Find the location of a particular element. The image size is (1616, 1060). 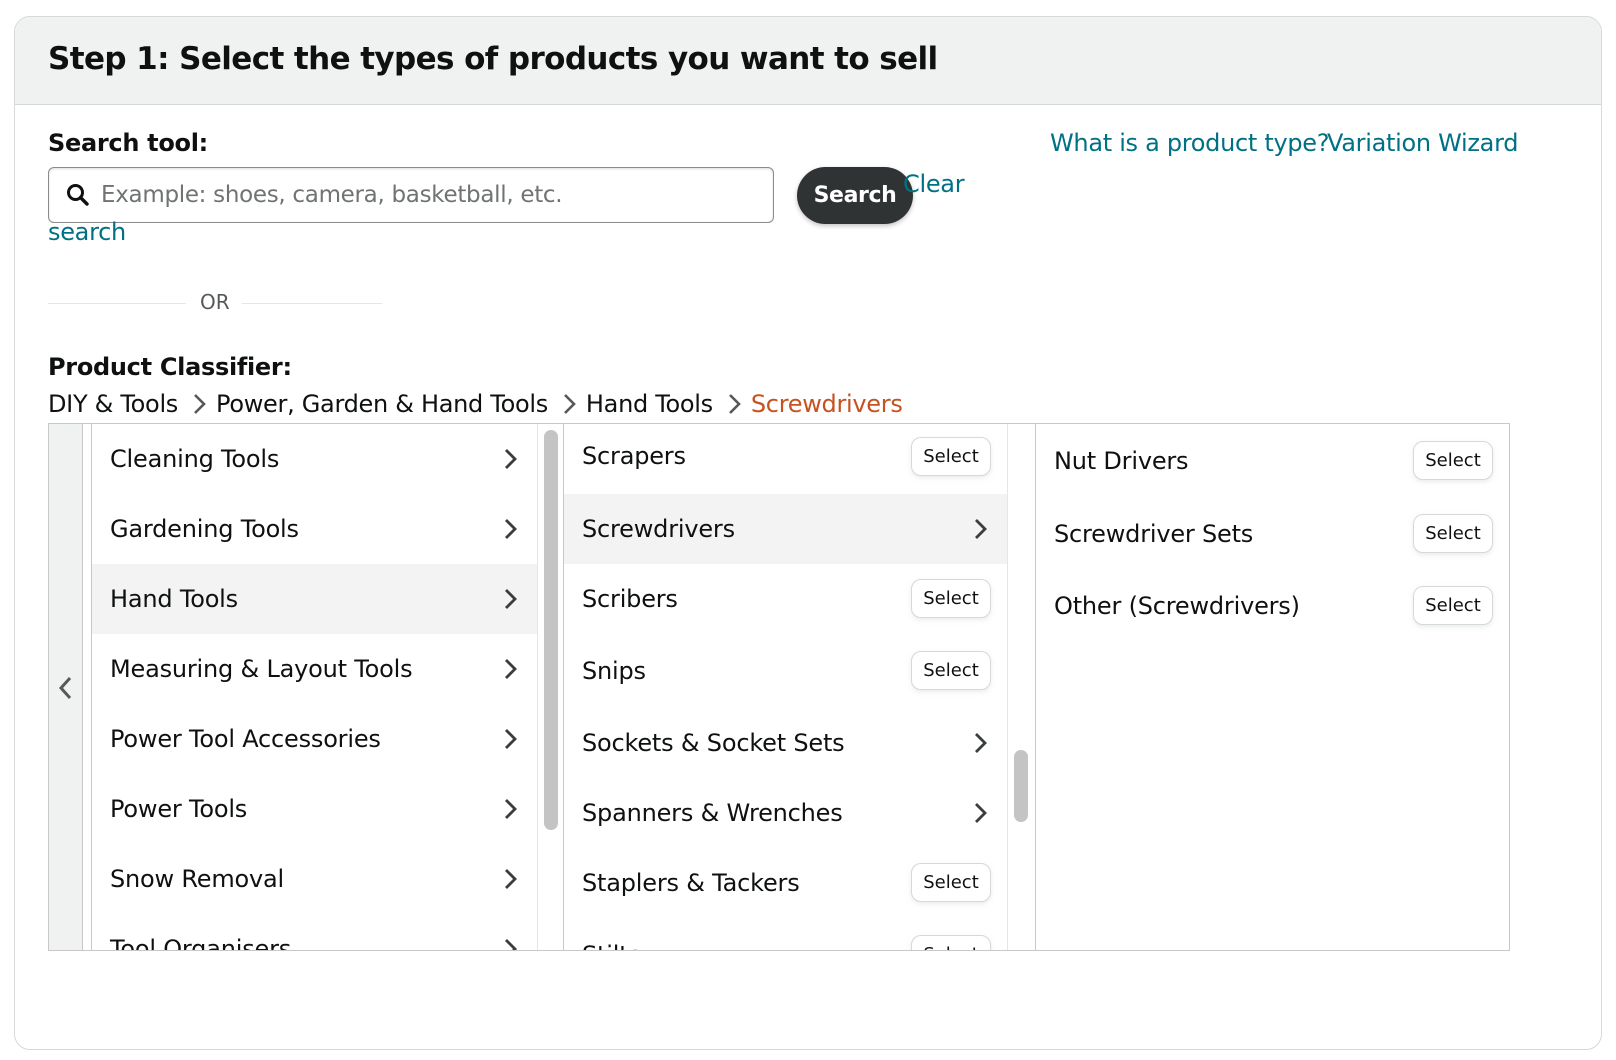

search-icon is located at coordinates (78, 195).